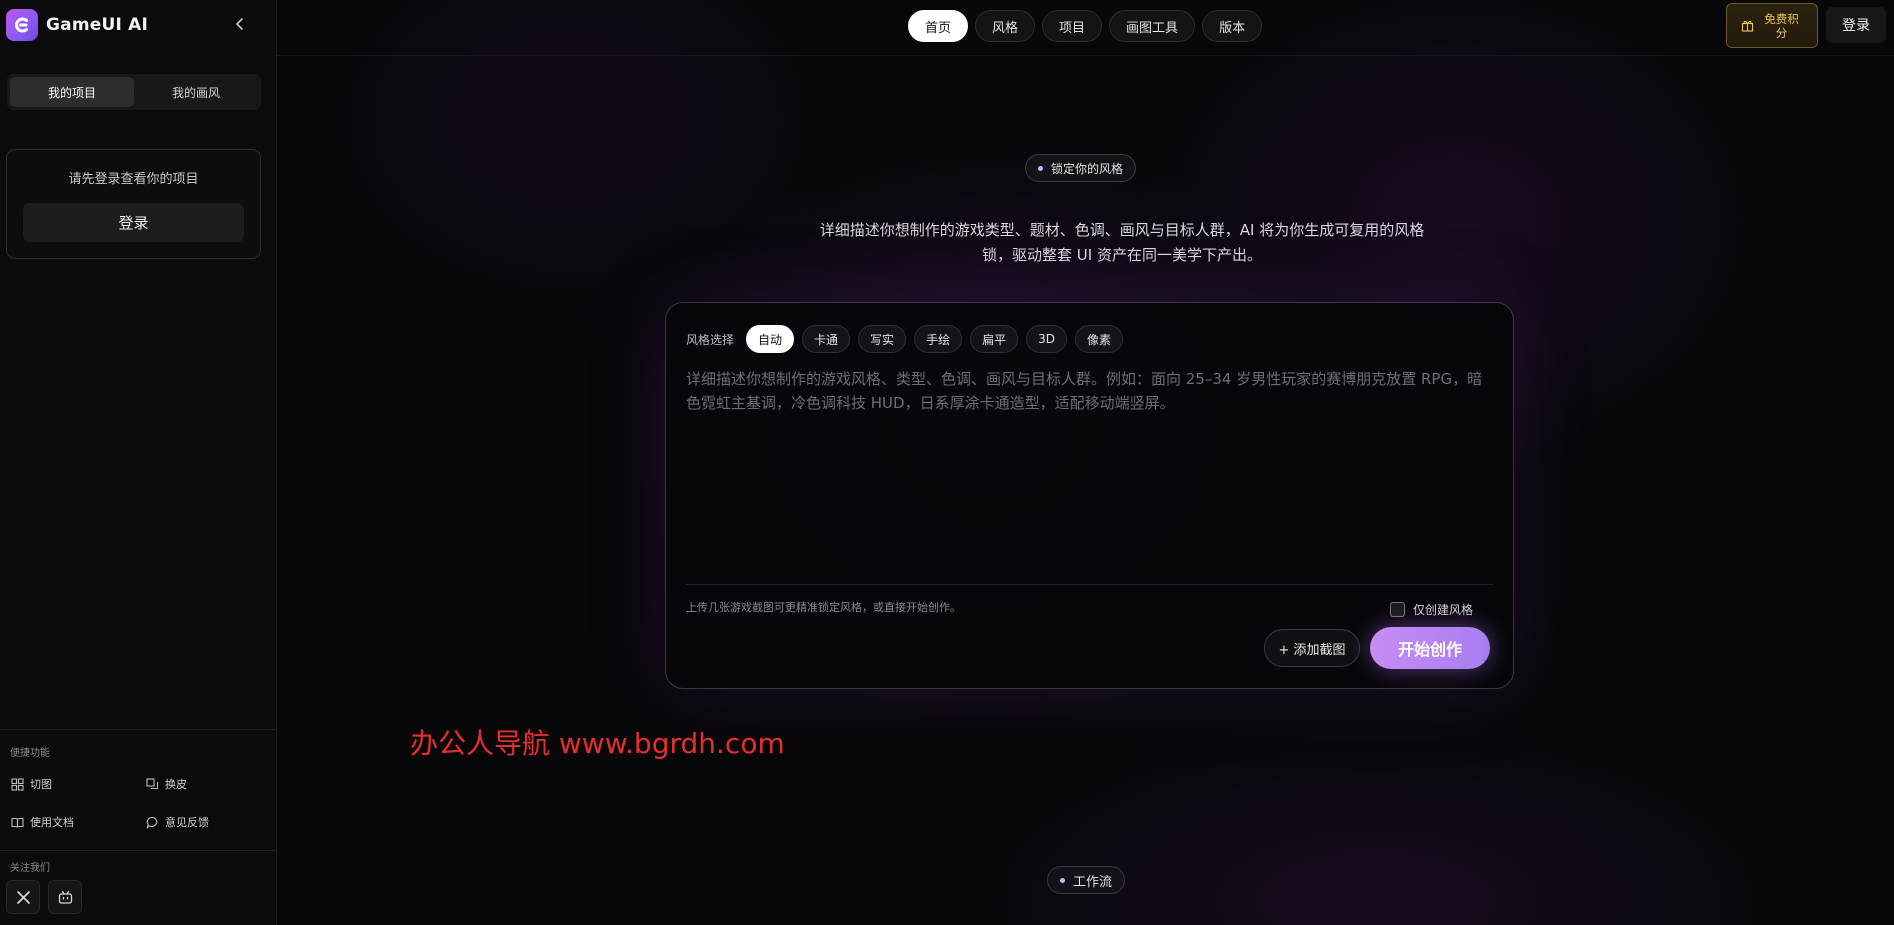  What do you see at coordinates (133, 222) in the screenshot?
I see `sidebar-login-button: 登录` at bounding box center [133, 222].